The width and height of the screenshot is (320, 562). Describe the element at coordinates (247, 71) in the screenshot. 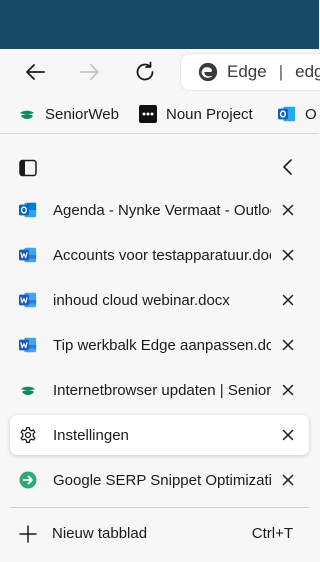

I see `address-site-name: Edge` at that location.